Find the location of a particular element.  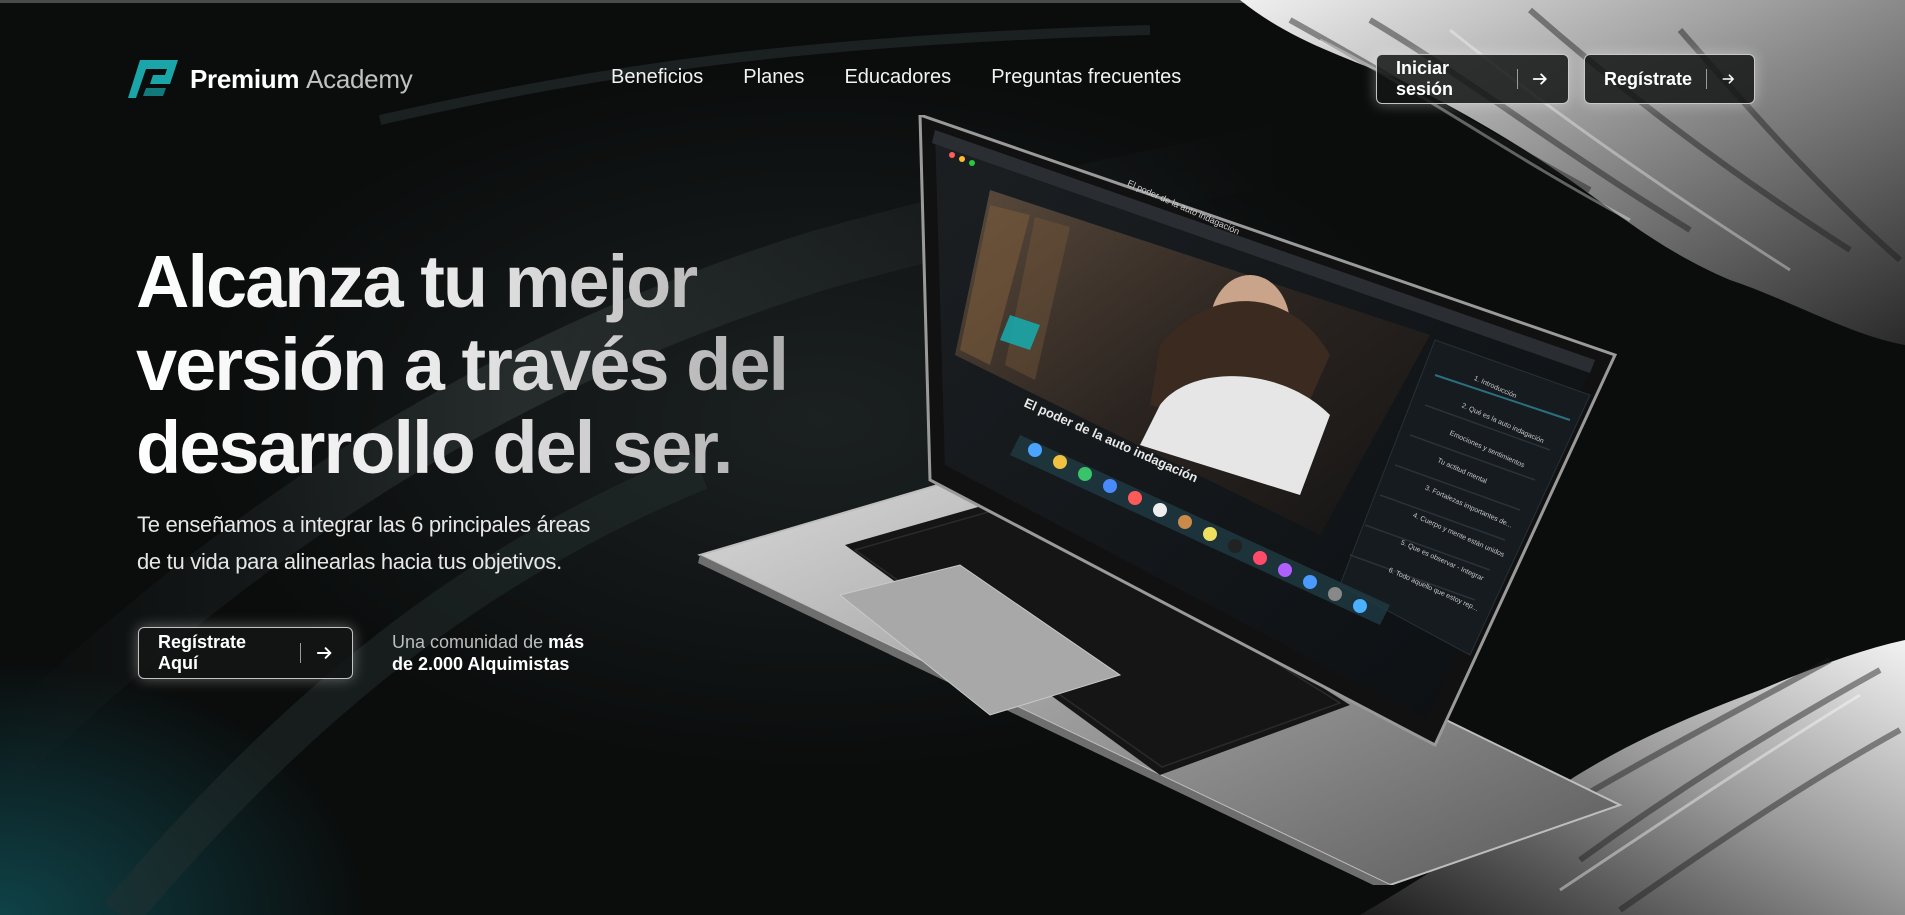

brand-name: Premium Academy is located at coordinates (301, 79).